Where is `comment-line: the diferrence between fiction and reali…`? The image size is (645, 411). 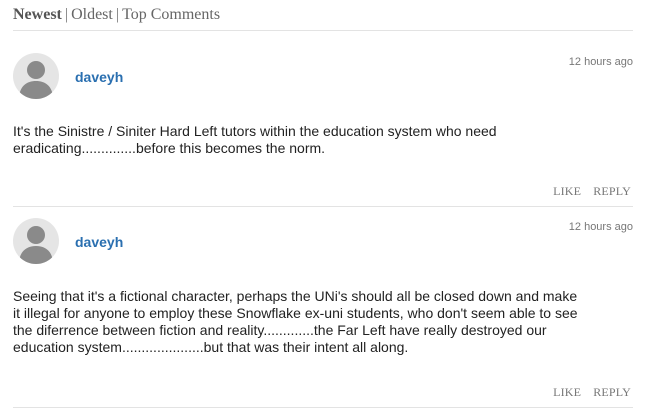 comment-line: the diferrence between fiction and reali… is located at coordinates (280, 330).